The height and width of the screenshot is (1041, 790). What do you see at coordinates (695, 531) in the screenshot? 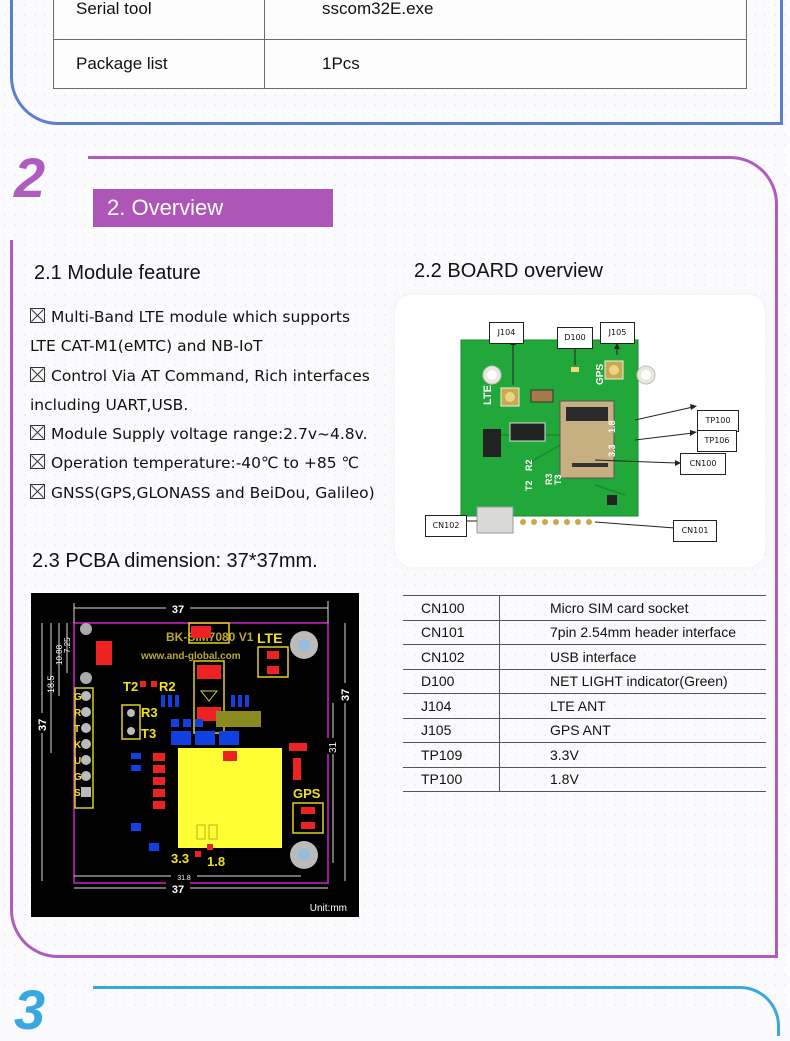
I see `callout-cn101: CN101` at bounding box center [695, 531].